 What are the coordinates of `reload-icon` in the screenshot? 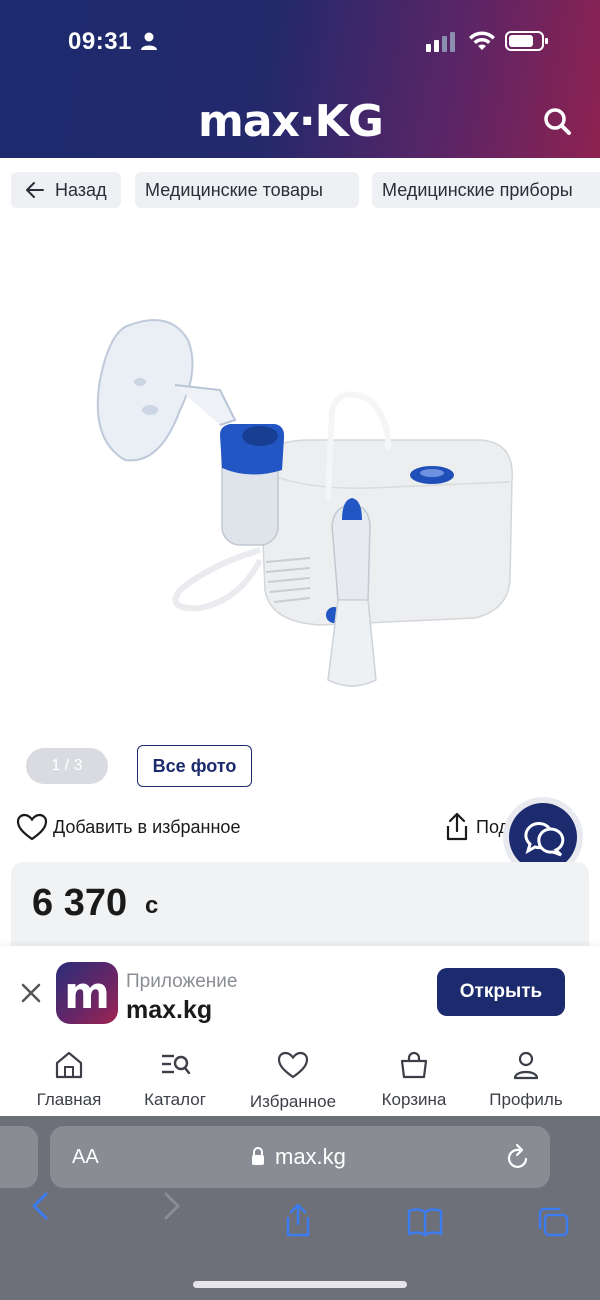 It's located at (518, 1157).